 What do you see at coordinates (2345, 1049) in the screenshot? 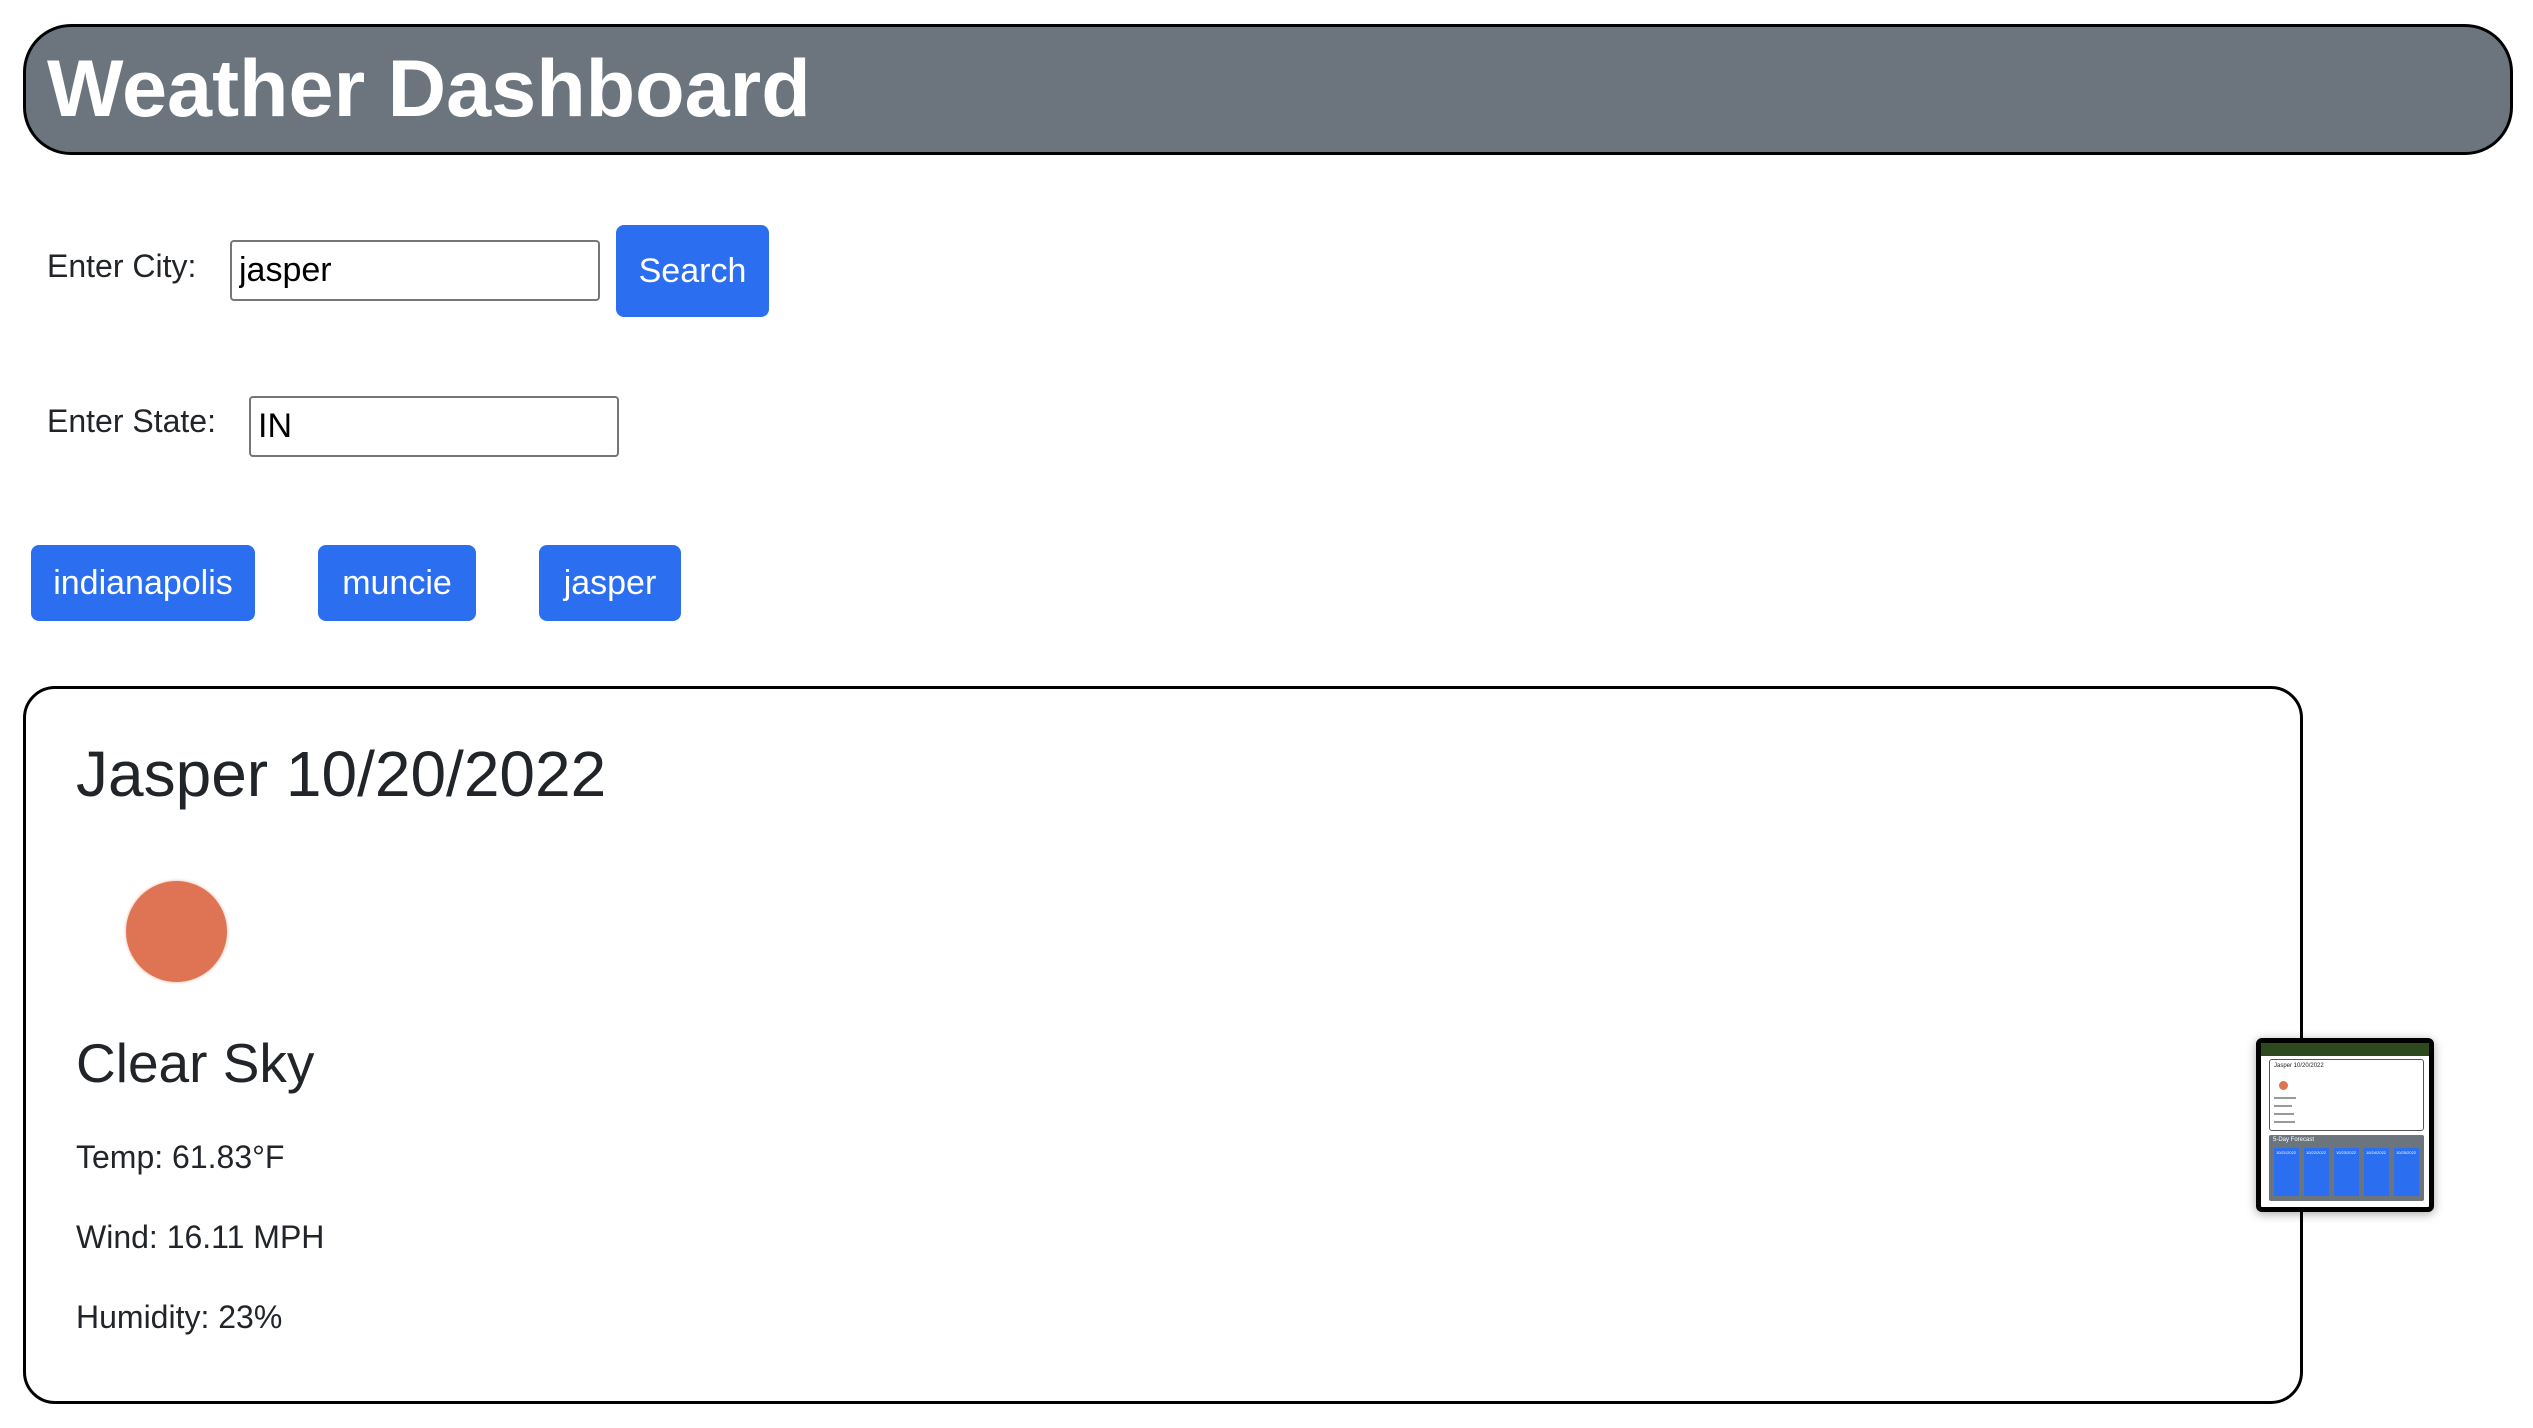
I see `thumbnail-browser-bar` at bounding box center [2345, 1049].